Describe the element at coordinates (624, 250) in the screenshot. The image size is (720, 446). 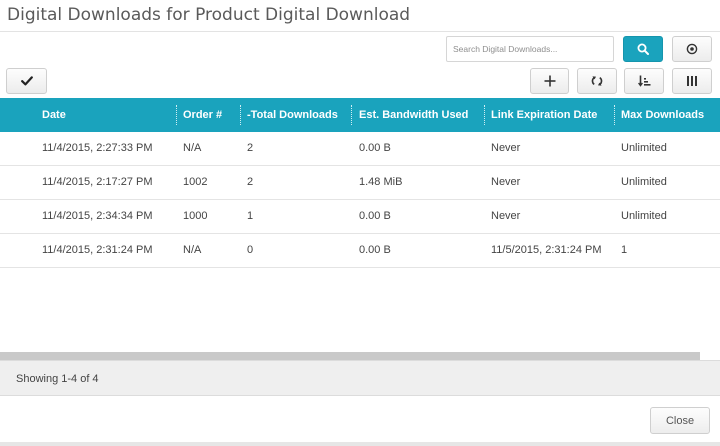
I see `cell-max-downloads: 1` at that location.